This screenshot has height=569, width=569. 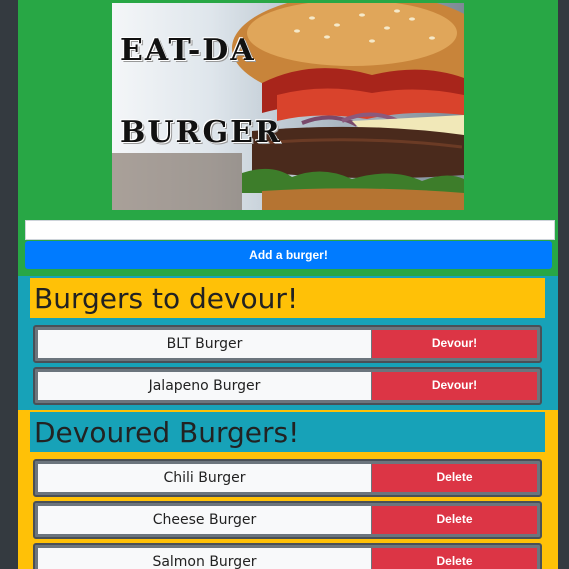 I want to click on section-header-to-devour: Burgers to devour!, so click(x=287, y=298).